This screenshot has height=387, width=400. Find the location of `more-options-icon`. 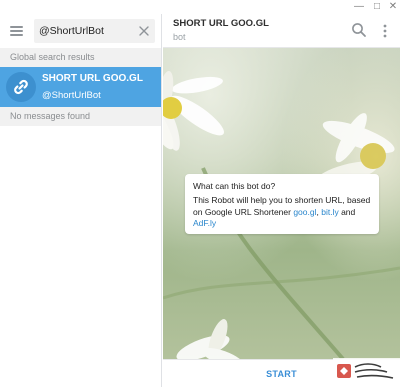

more-options-icon is located at coordinates (385, 31).